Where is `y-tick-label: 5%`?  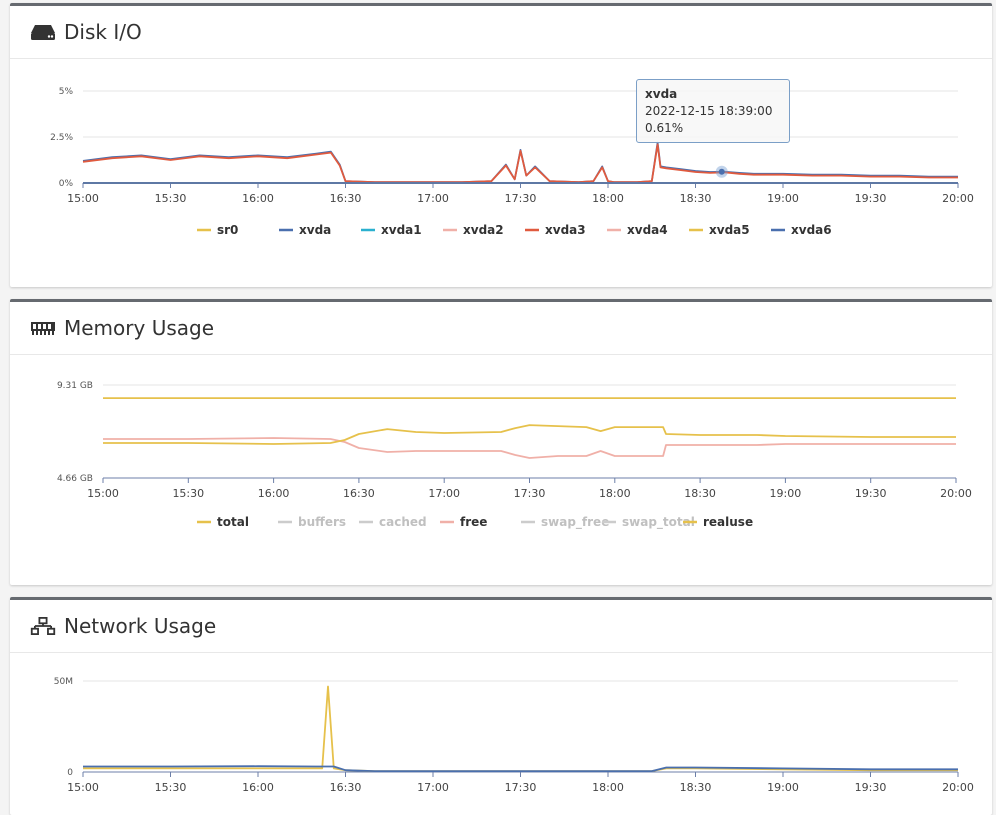
y-tick-label: 5% is located at coordinates (66, 92).